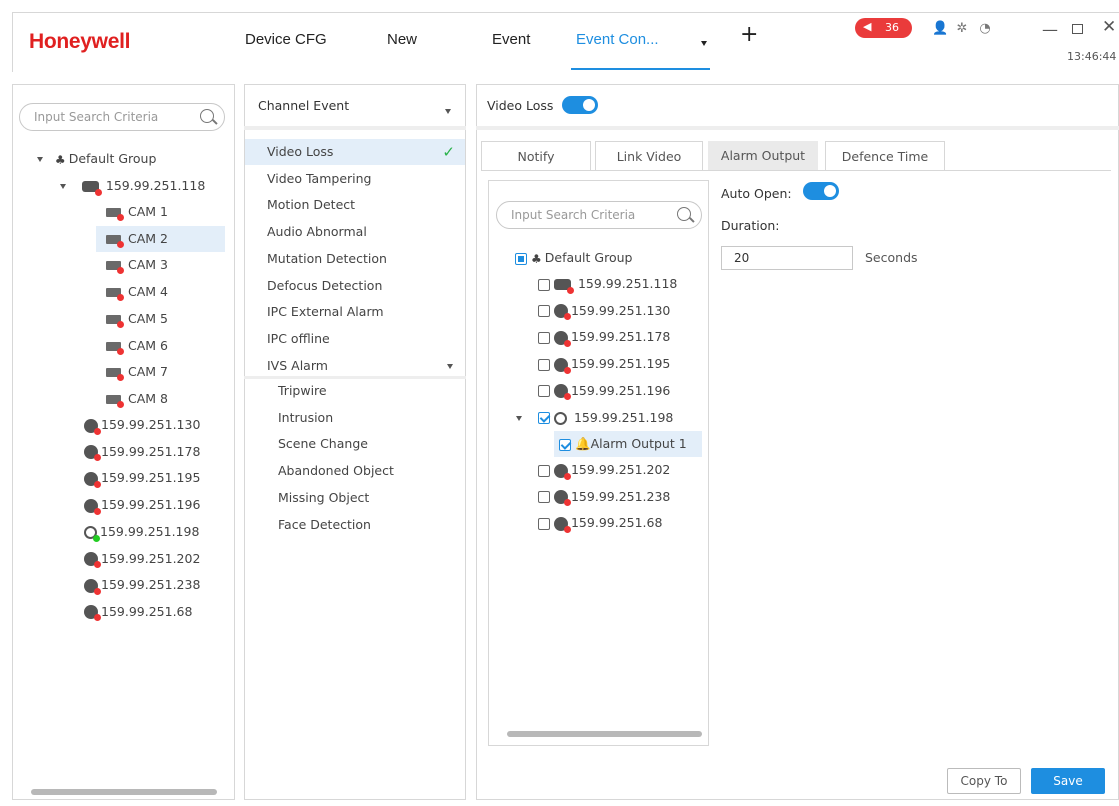 Image resolution: width=1119 pixels, height=806 pixels. I want to click on tree-nvr: 159.99.251.118, so click(132, 186).